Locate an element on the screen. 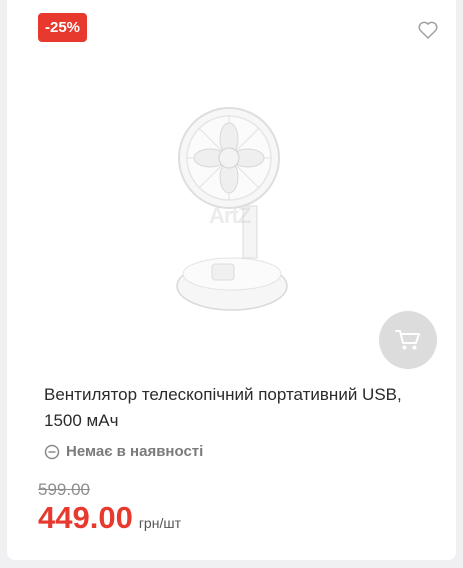  price-unit: грн/шт is located at coordinates (159, 523).